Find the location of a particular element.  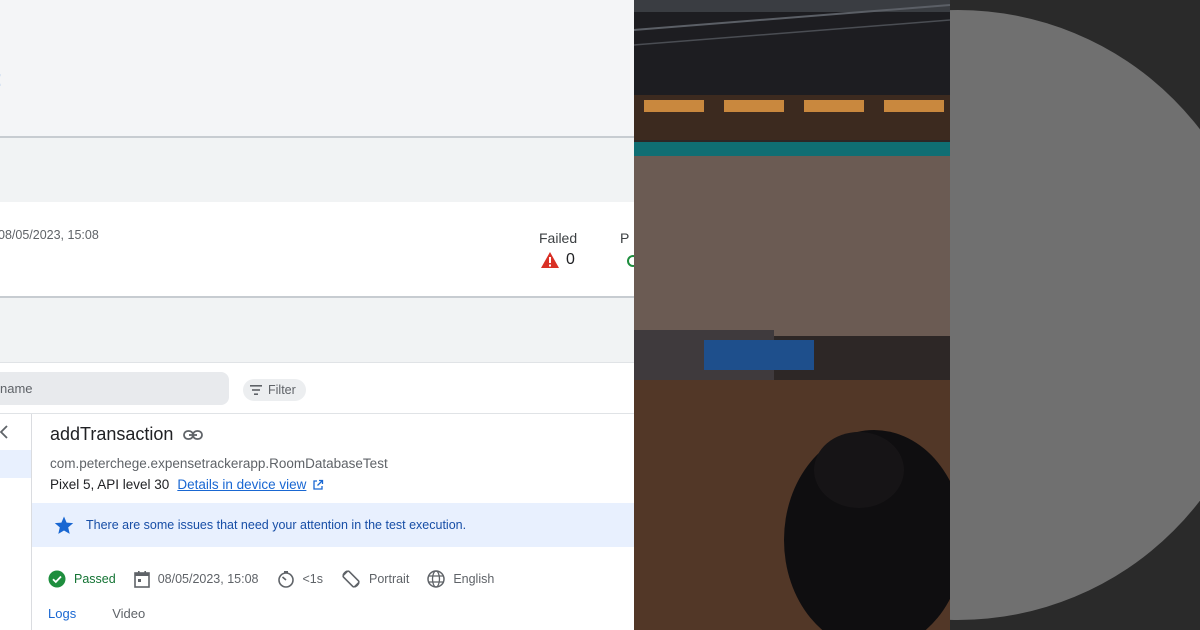

date-item: 08/05/2023, 15:08 is located at coordinates (196, 579).